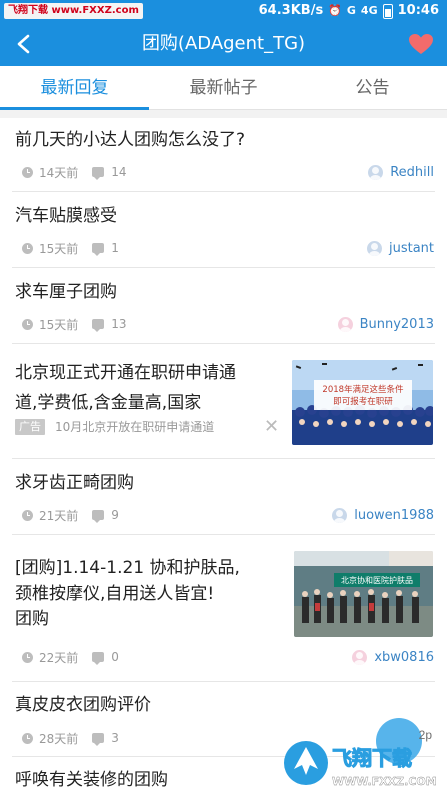  I want to click on author-name: luowen1988, so click(394, 515).